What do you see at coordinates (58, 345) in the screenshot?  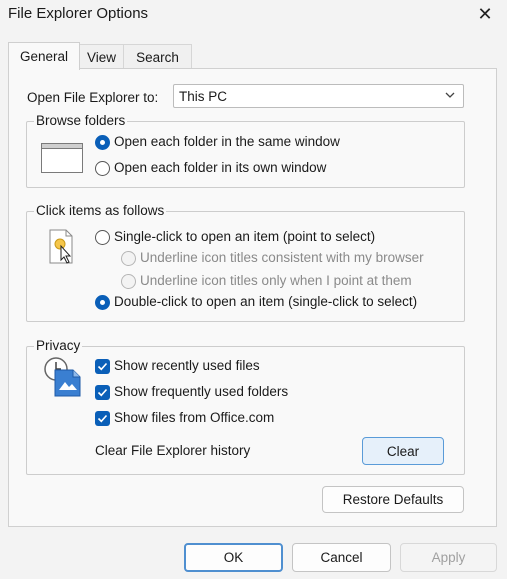 I see `privacy-legend: Privacy` at bounding box center [58, 345].